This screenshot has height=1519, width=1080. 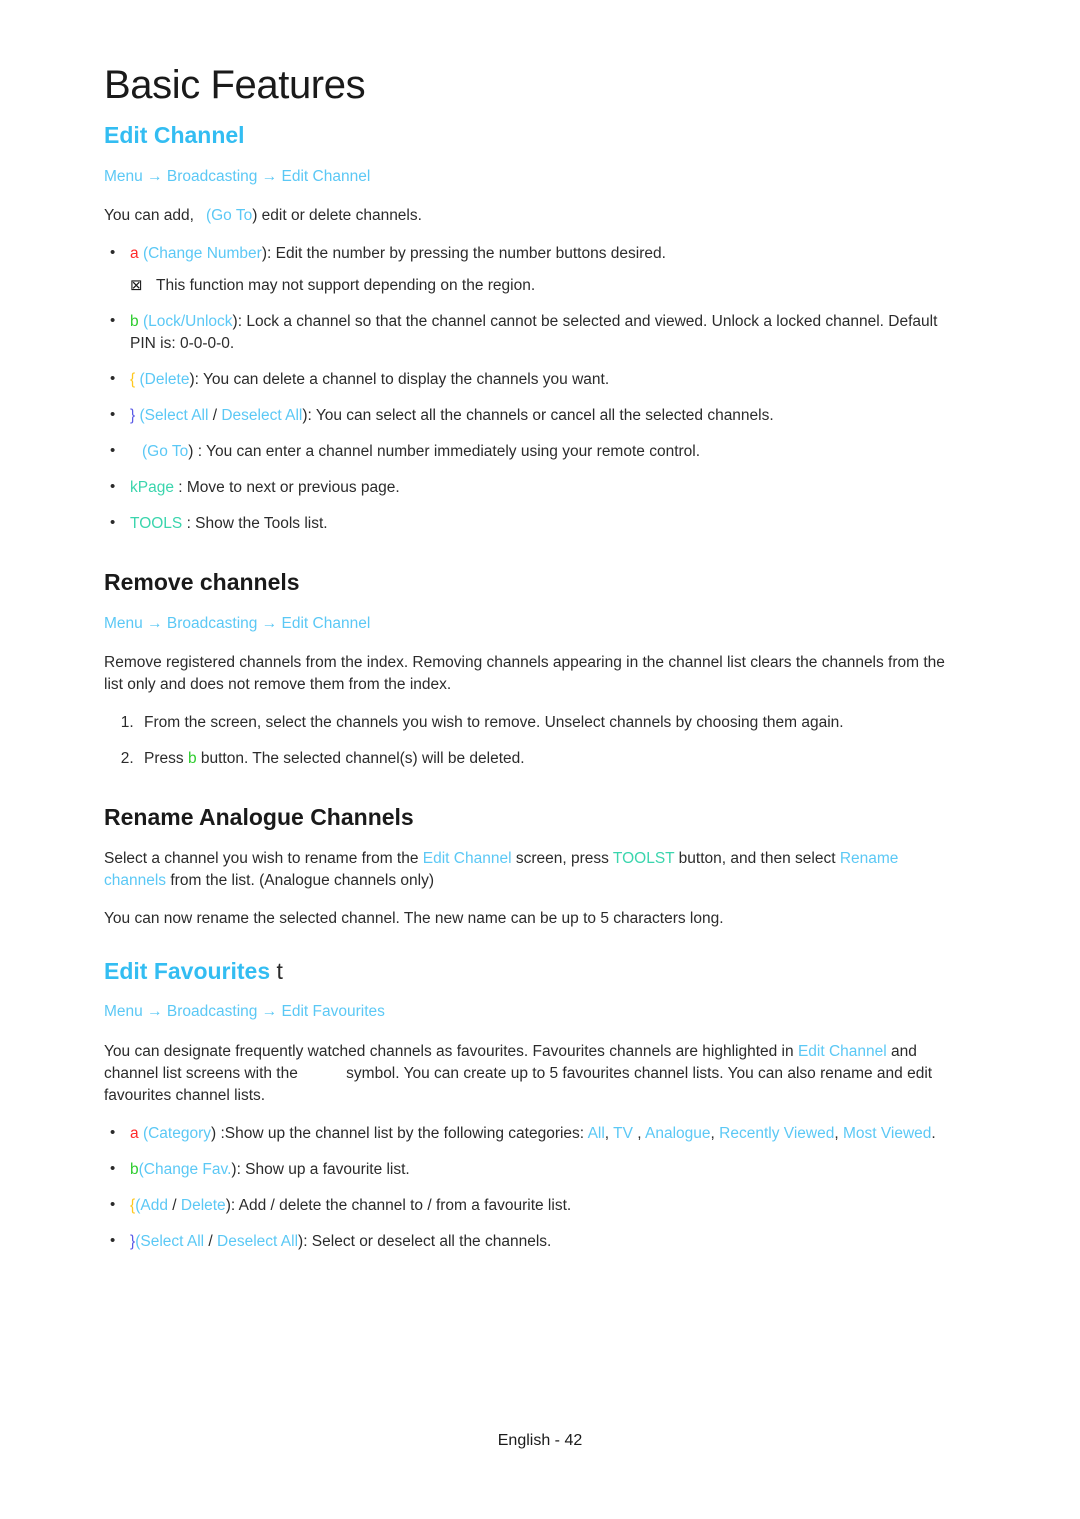 I want to click on category-most-viewed: Most Viewed, so click(x=887, y=1133).